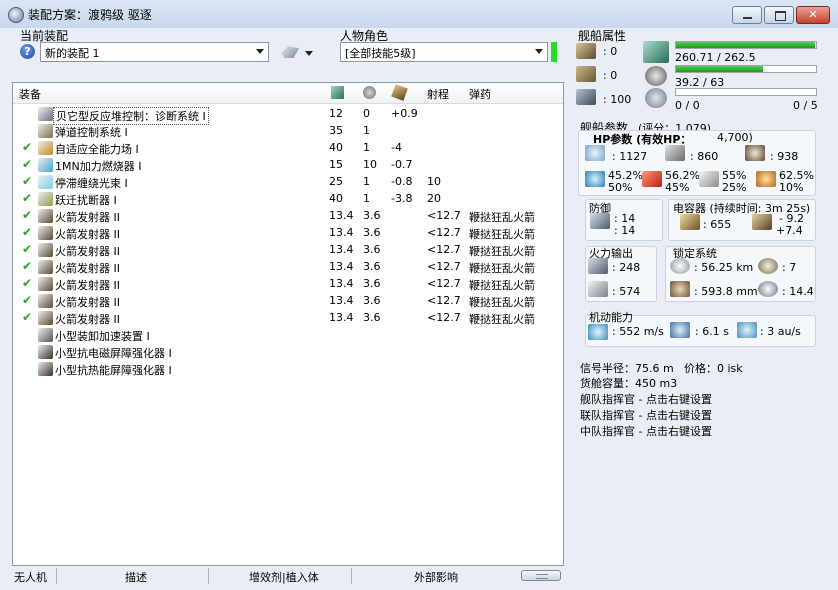 The height and width of the screenshot is (590, 838). What do you see at coordinates (586, 97) in the screenshot?
I see `calibration-icon` at bounding box center [586, 97].